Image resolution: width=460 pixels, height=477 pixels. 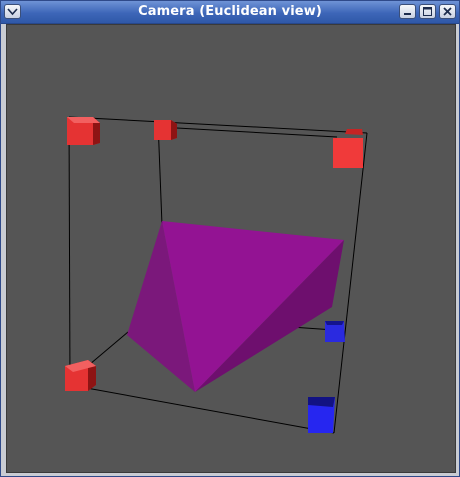 I want to click on camera-marker-red-top-left, so click(x=83, y=131).